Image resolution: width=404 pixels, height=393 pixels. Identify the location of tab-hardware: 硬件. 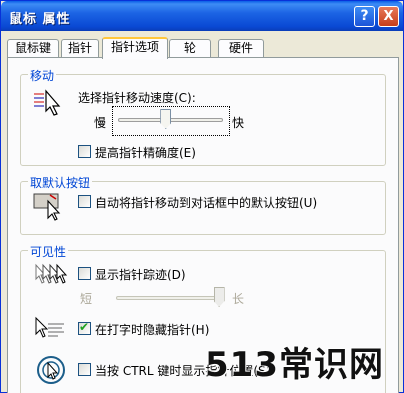
(241, 48).